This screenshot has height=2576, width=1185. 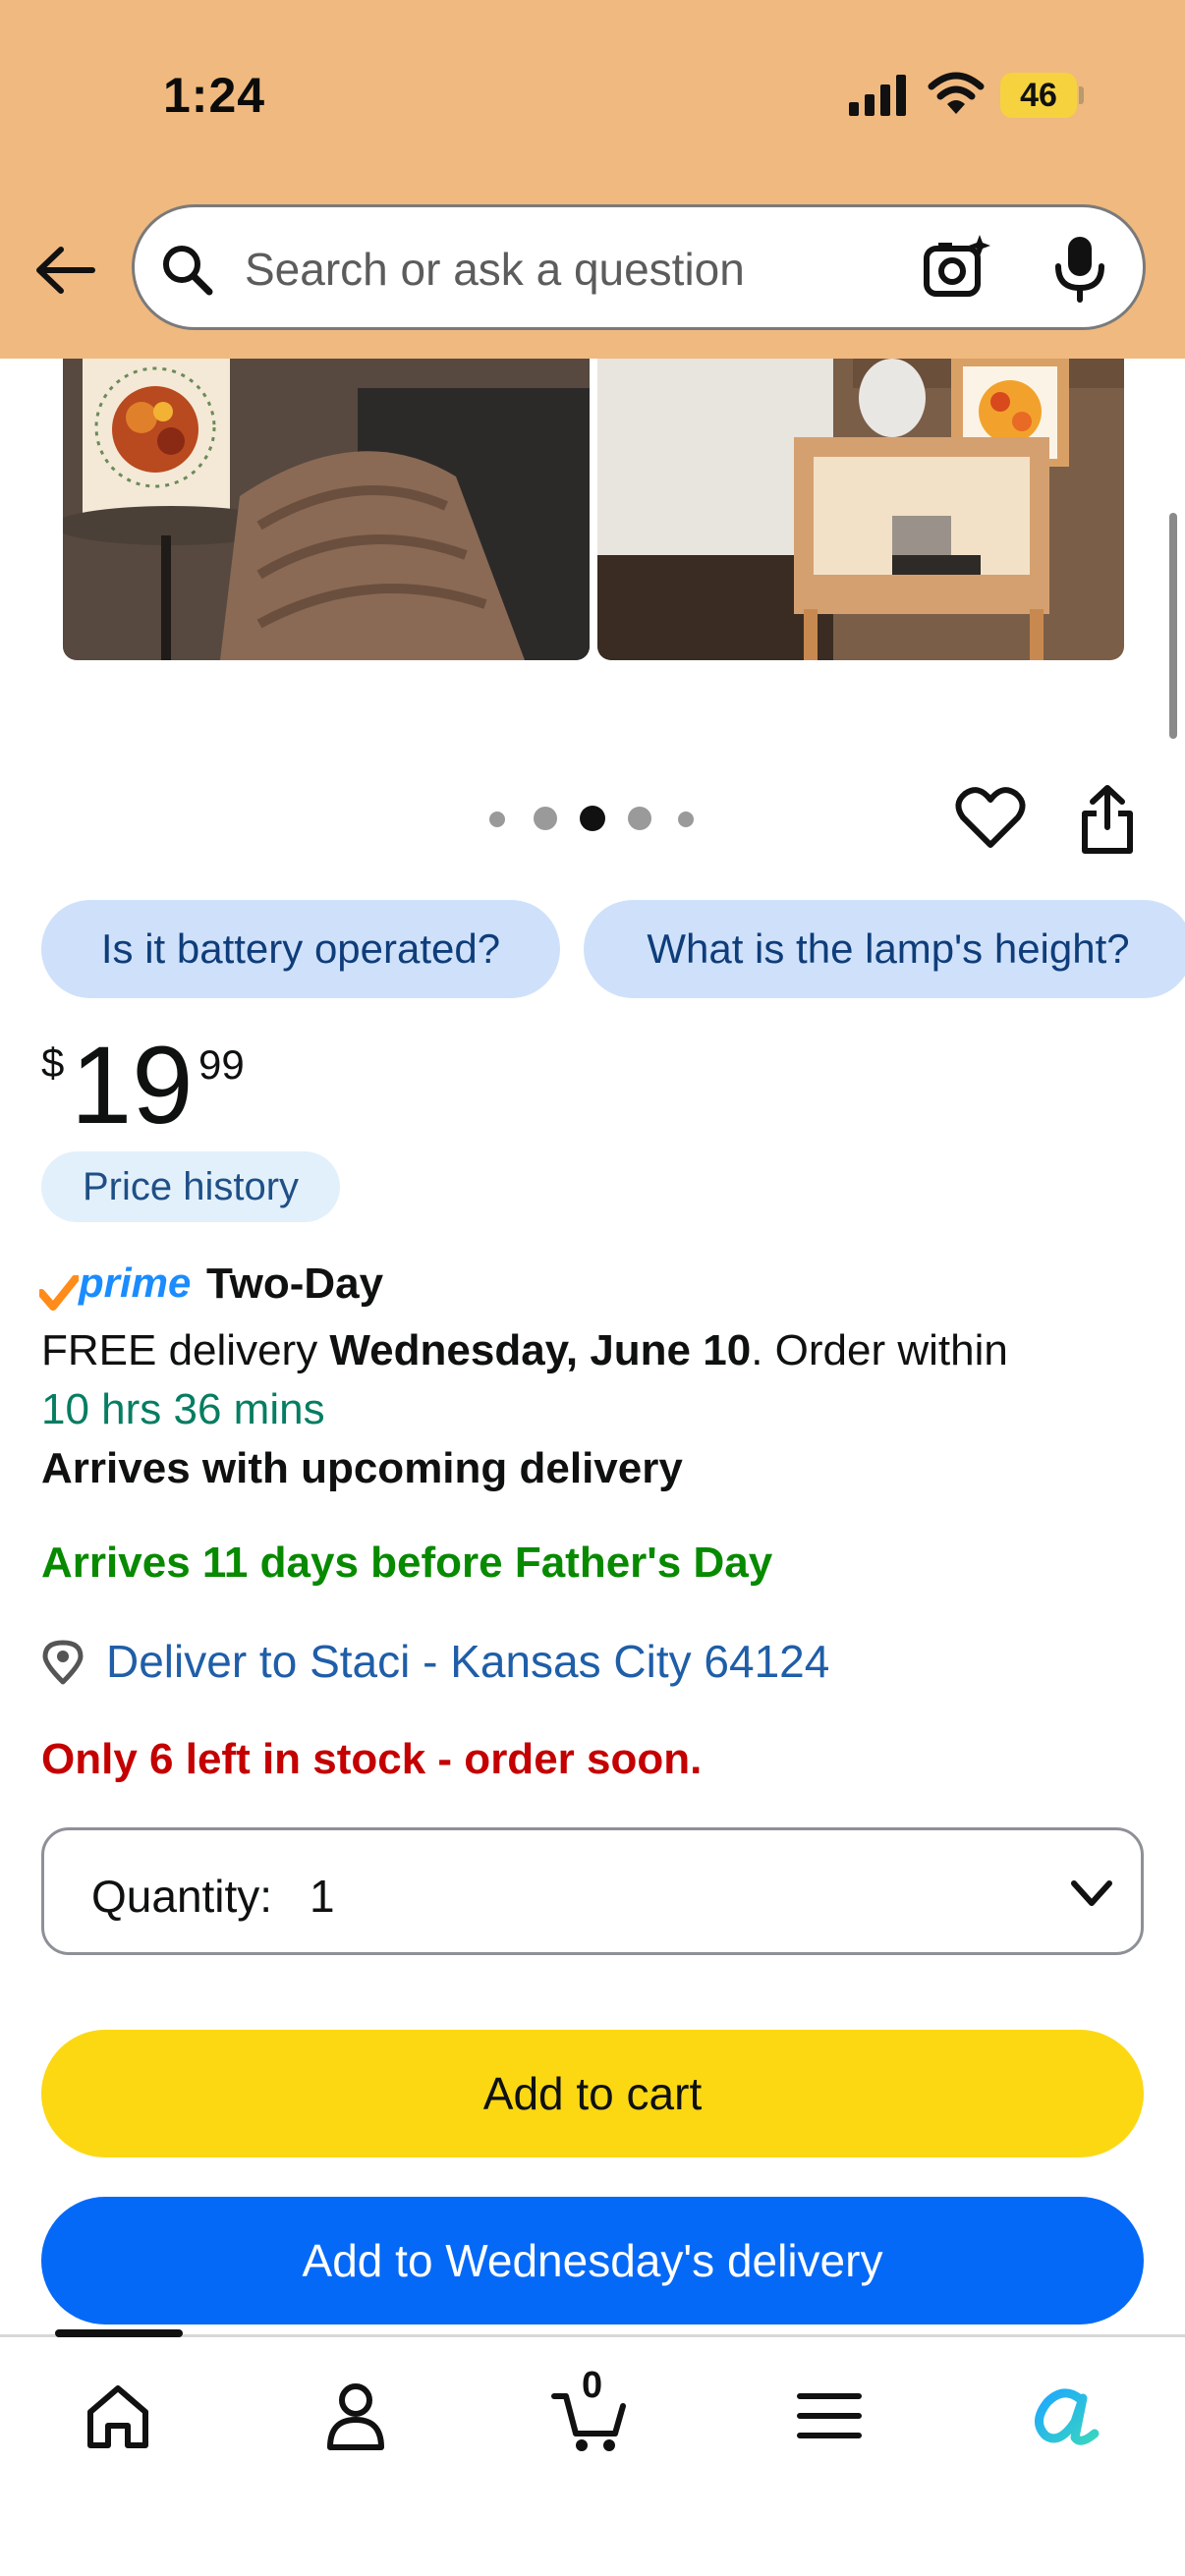 I want to click on location-pin-icon, so click(x=63, y=1662).